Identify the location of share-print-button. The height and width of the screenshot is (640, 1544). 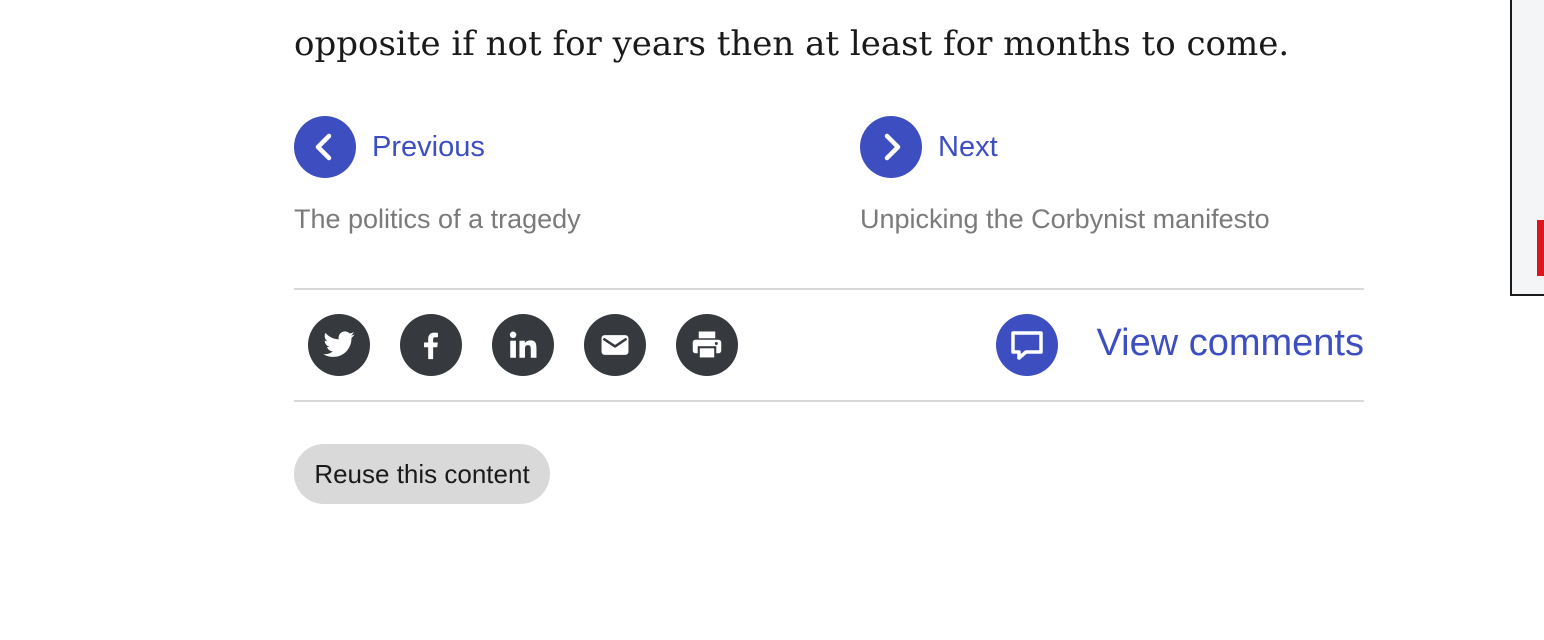
(707, 345).